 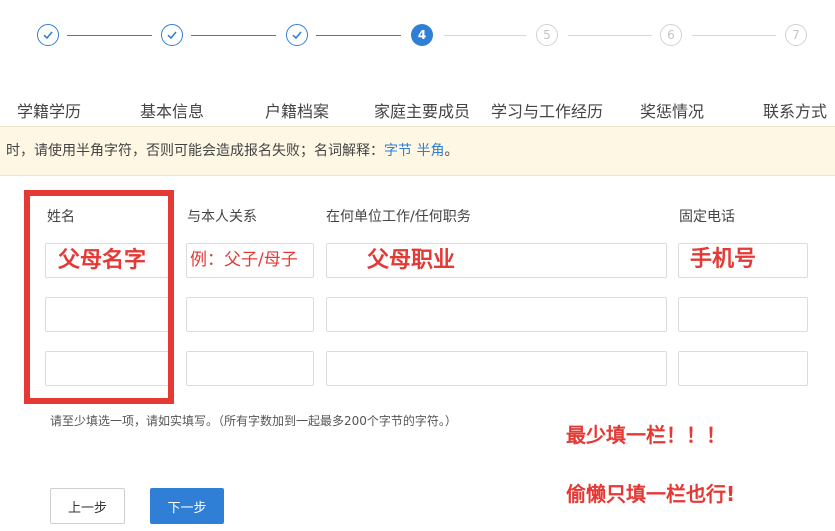 I want to click on step-5-circle: 5, so click(x=547, y=35).